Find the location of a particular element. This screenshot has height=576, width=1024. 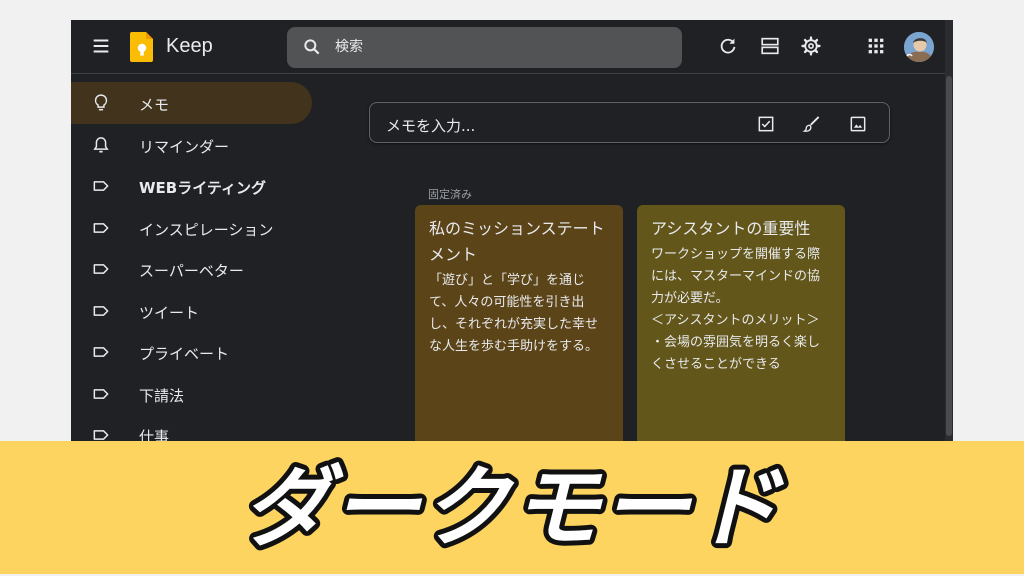

caption-banner-canvas: ダークモード is located at coordinates (512, 507).